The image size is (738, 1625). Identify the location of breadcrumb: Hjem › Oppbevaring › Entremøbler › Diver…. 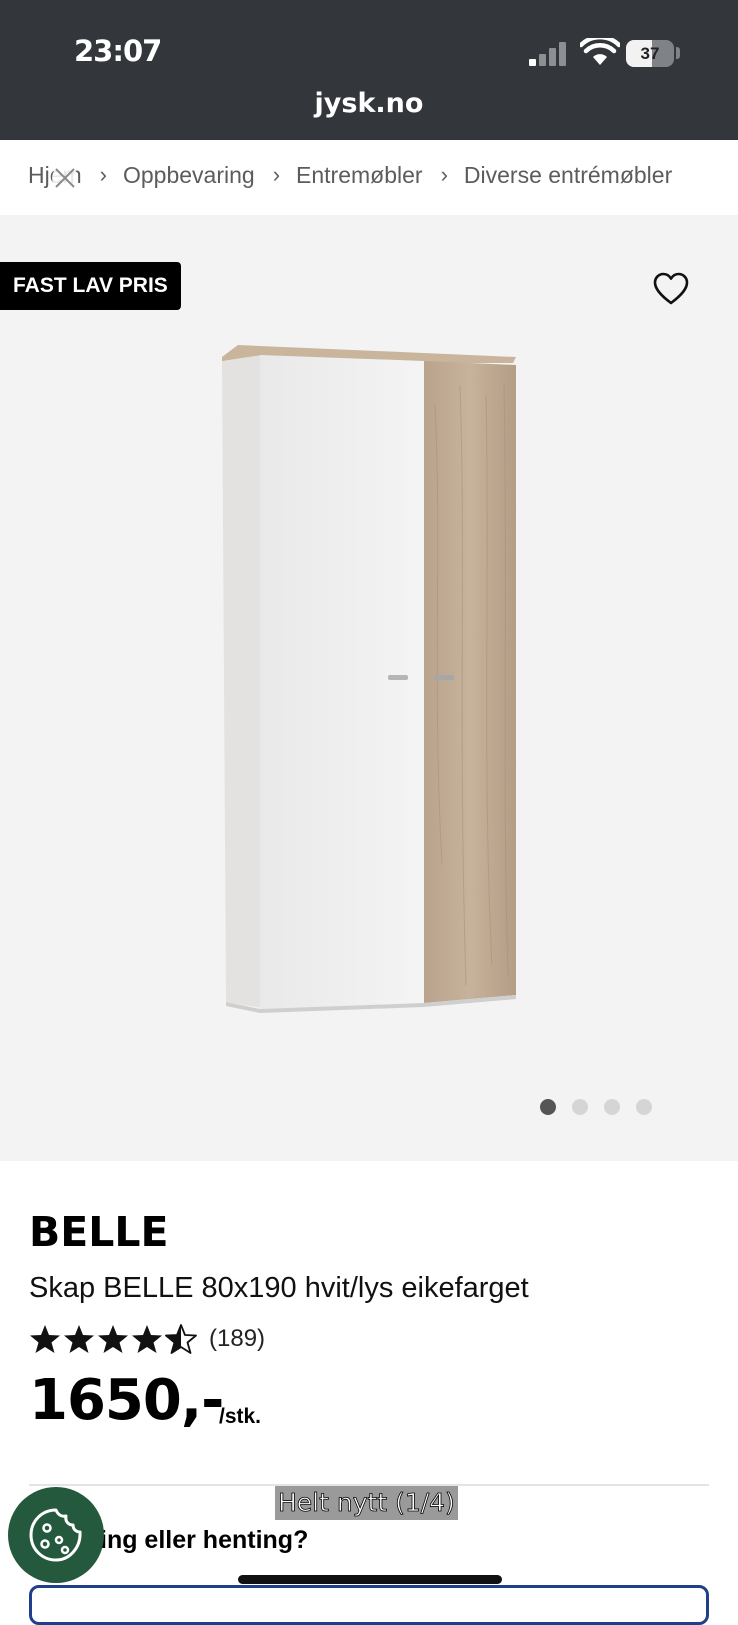
(350, 175).